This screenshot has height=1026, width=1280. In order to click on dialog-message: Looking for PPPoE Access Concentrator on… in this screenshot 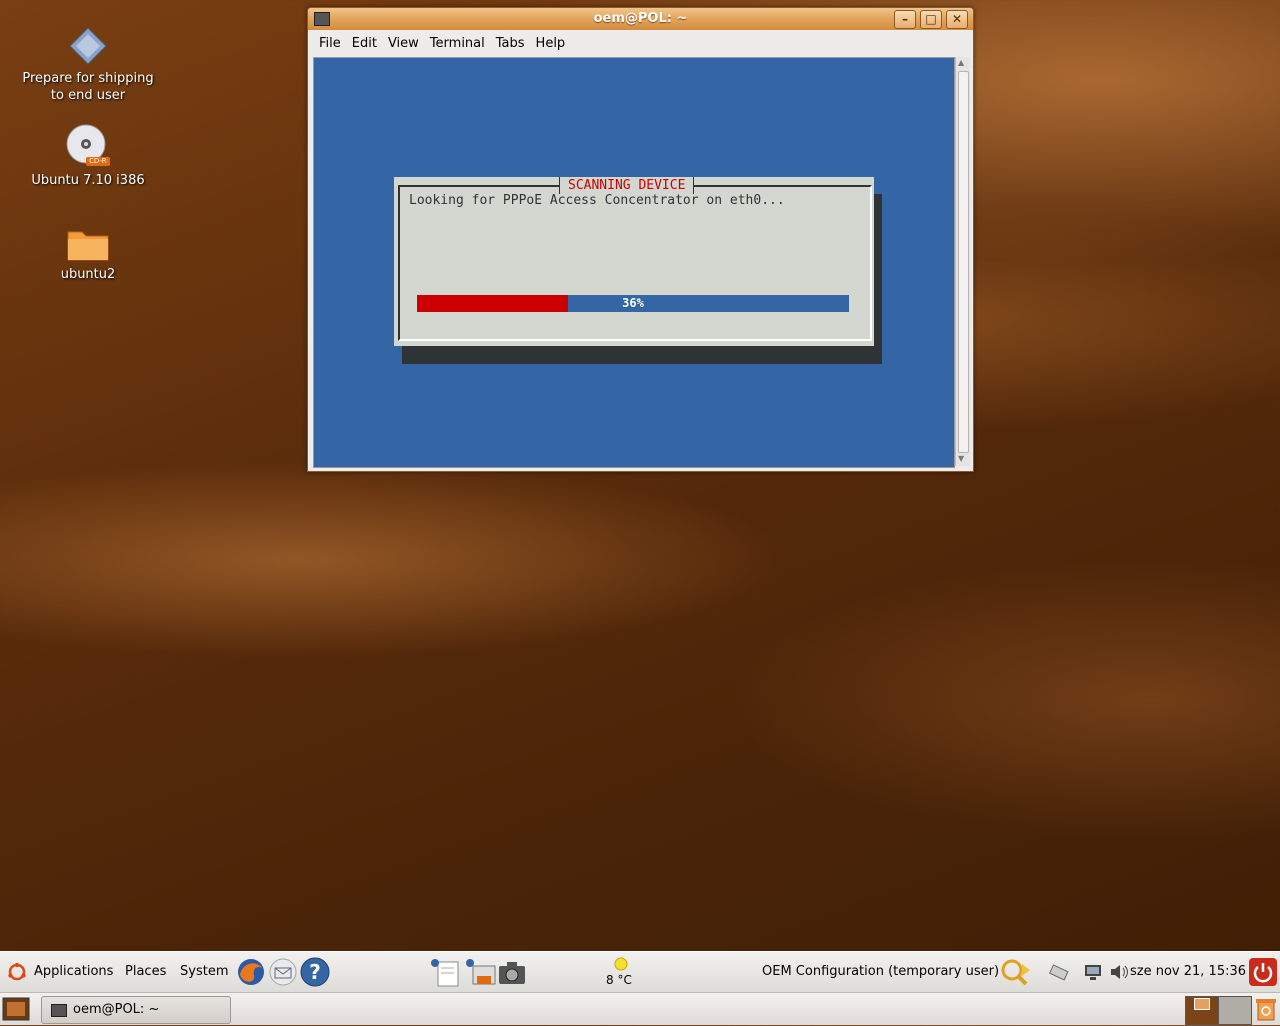, I will do `click(597, 200)`.